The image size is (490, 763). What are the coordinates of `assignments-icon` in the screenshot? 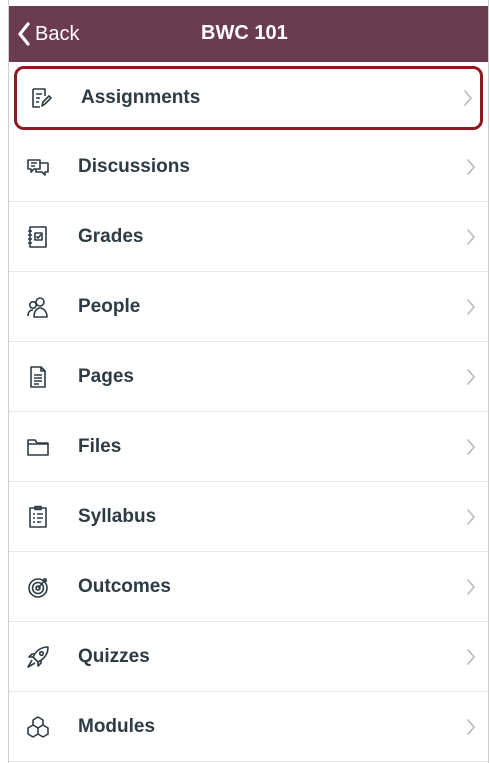 It's located at (41, 98).